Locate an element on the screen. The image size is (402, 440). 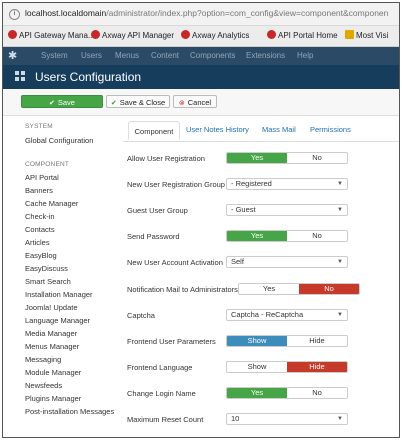
change-login-toggle: Yes No is located at coordinates (287, 393).